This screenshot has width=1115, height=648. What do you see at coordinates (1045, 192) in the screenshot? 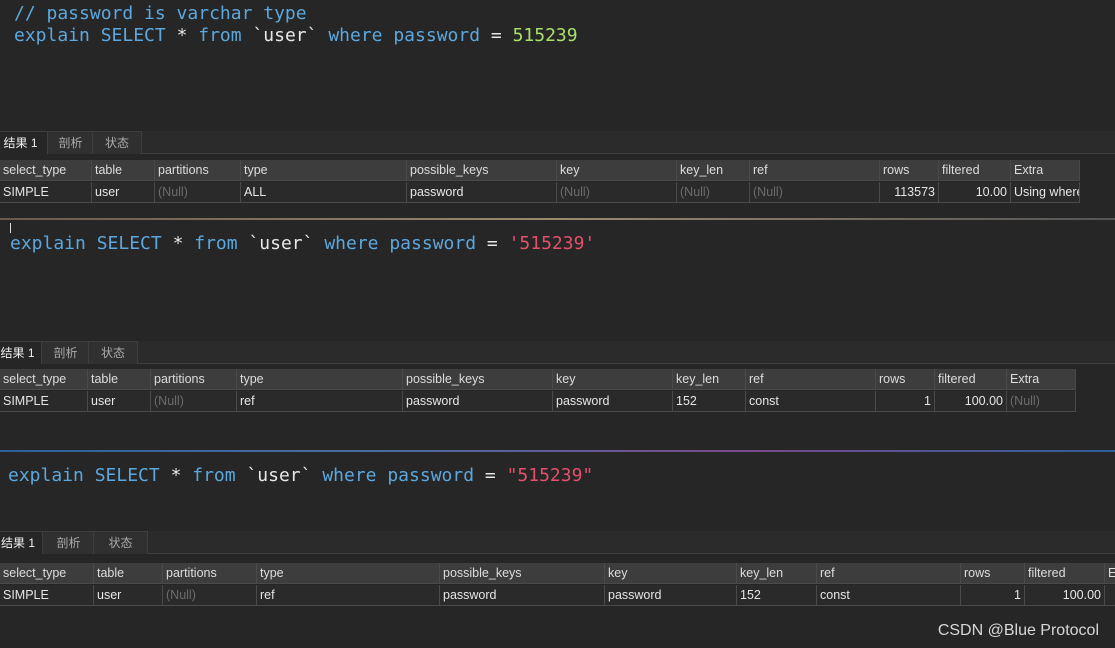
I see `table-cell: Using where` at bounding box center [1045, 192].